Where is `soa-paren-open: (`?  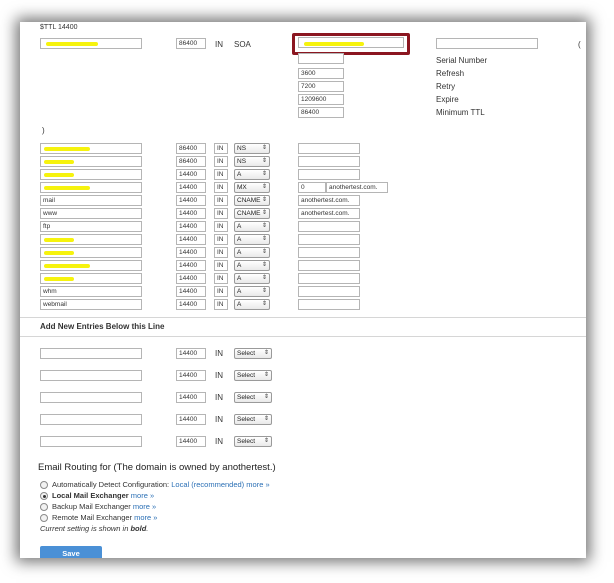 soa-paren-open: ( is located at coordinates (579, 44).